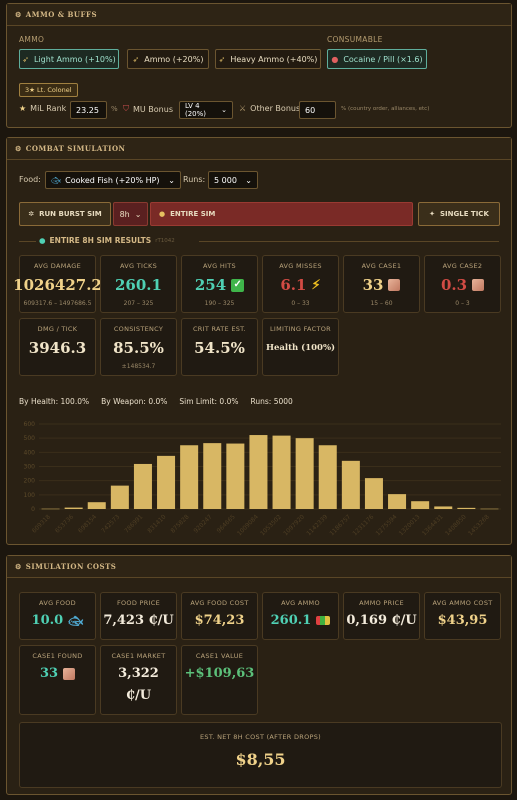 This screenshot has width=517, height=800. I want to click on y-tick-label: 200, so click(30, 481).